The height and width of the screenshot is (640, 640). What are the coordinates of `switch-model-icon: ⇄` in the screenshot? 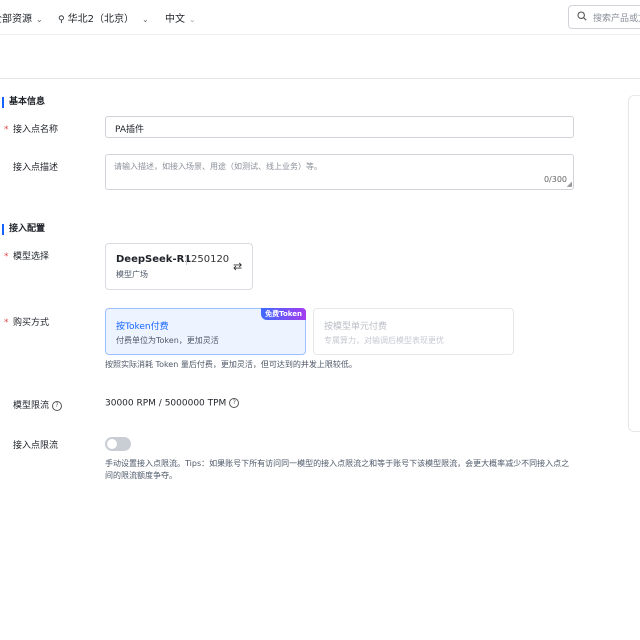 It's located at (237, 266).